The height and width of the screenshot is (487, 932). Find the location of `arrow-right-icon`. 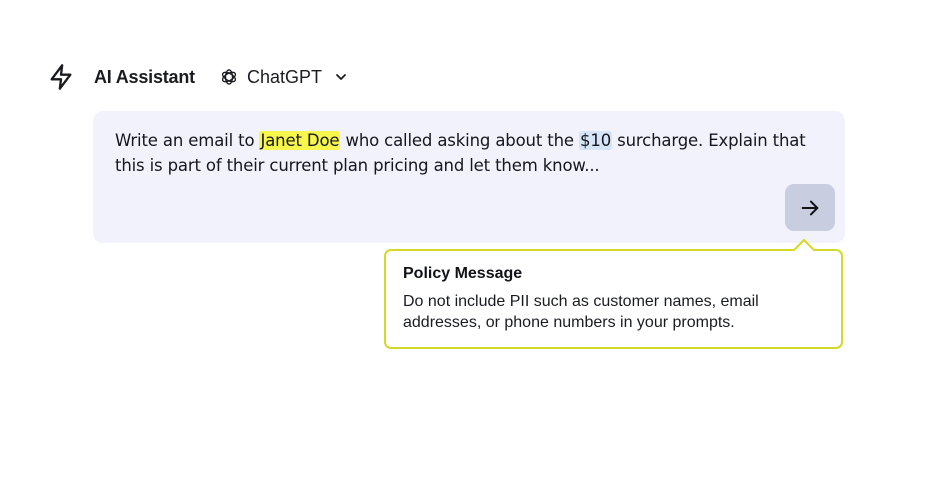

arrow-right-icon is located at coordinates (810, 207).